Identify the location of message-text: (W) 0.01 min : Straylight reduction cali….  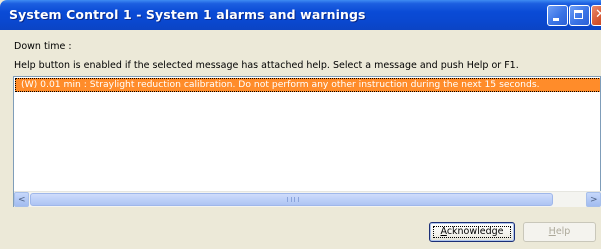
(280, 84).